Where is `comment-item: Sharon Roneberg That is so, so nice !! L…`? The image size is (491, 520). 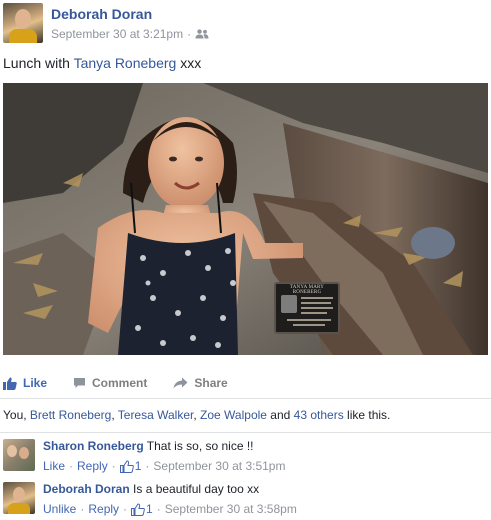
comment-item: Sharon Roneberg That is so, so nice !! L… is located at coordinates (245, 457).